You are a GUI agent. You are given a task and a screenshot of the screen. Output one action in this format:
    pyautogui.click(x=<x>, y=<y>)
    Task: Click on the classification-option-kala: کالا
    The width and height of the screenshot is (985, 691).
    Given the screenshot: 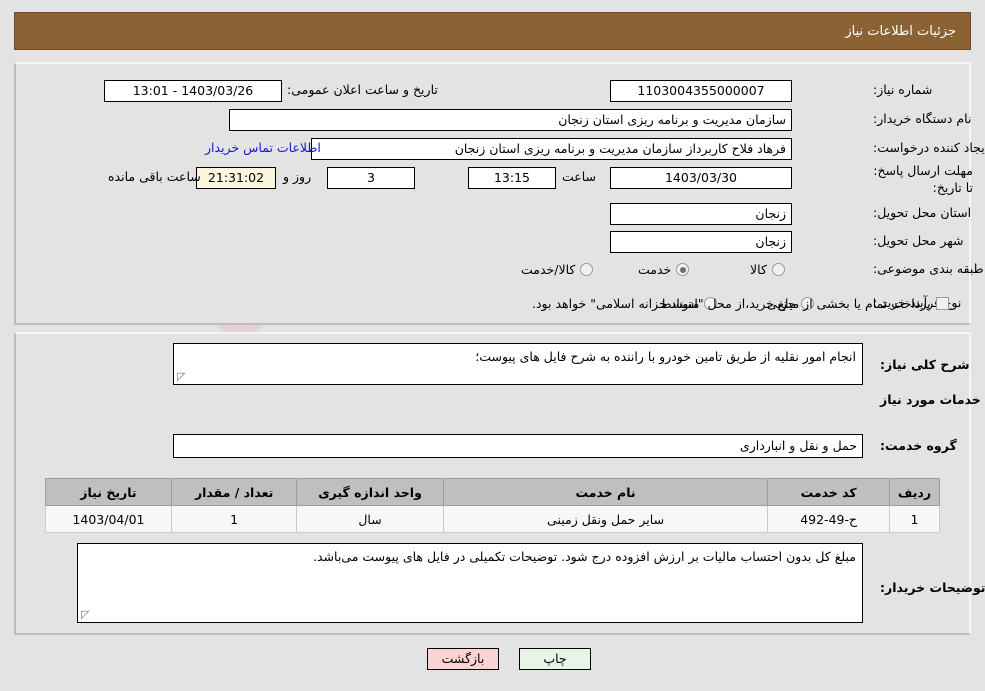 What is the action you would take?
    pyautogui.click(x=765, y=269)
    